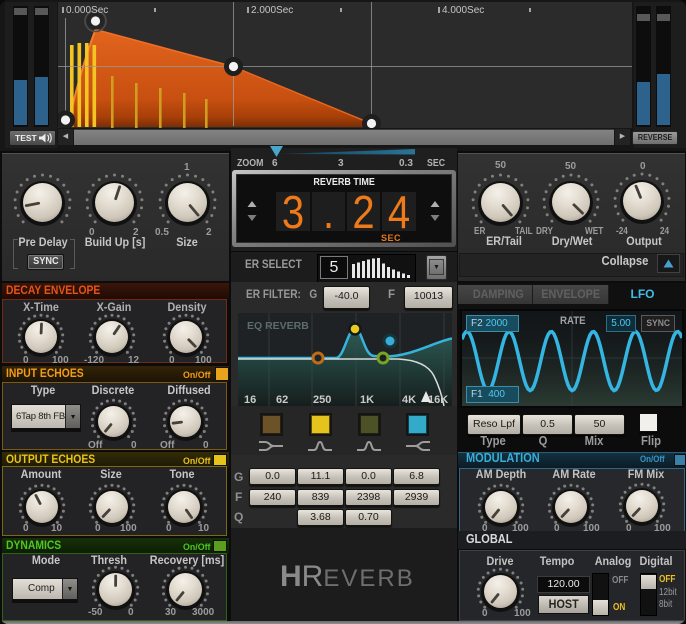  Describe the element at coordinates (278, 326) in the screenshot. I see `svg-text: EQ REVERB` at that location.